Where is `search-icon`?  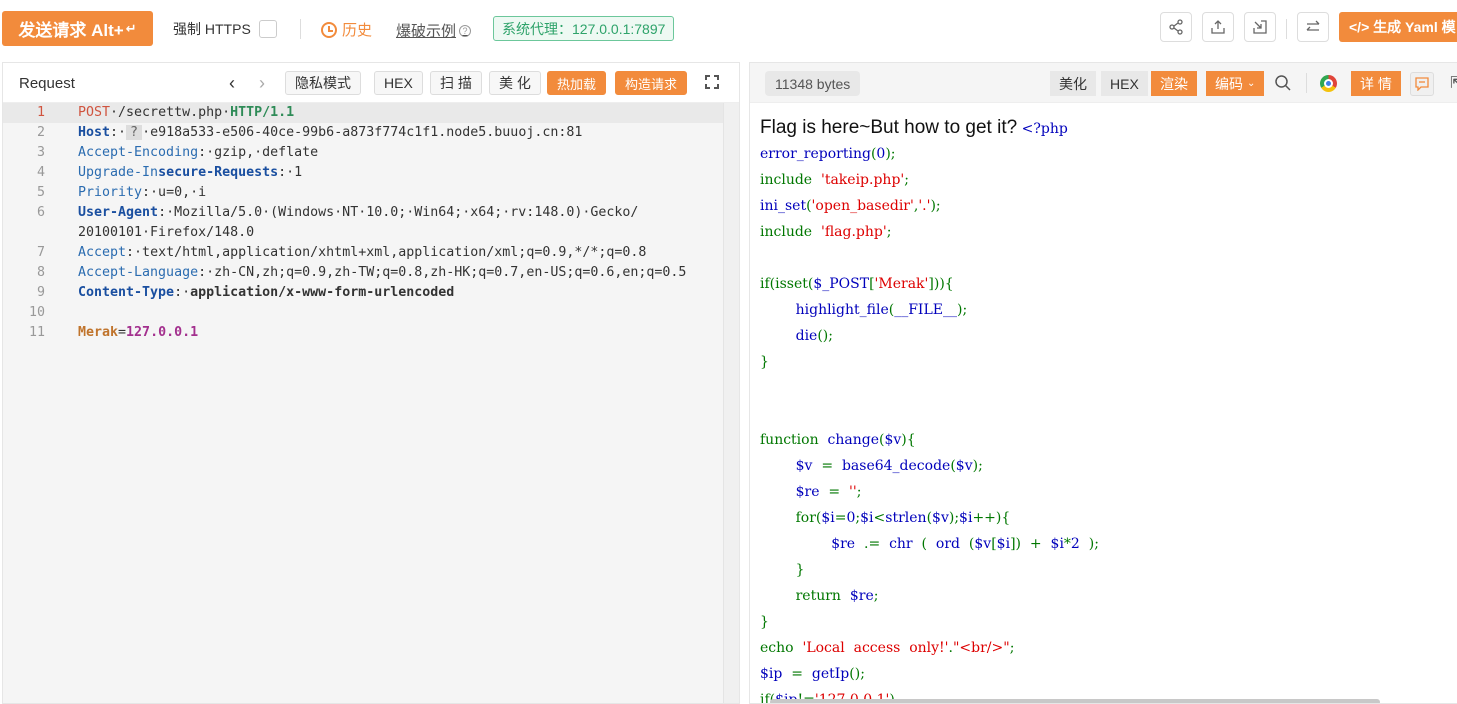 search-icon is located at coordinates (1283, 84).